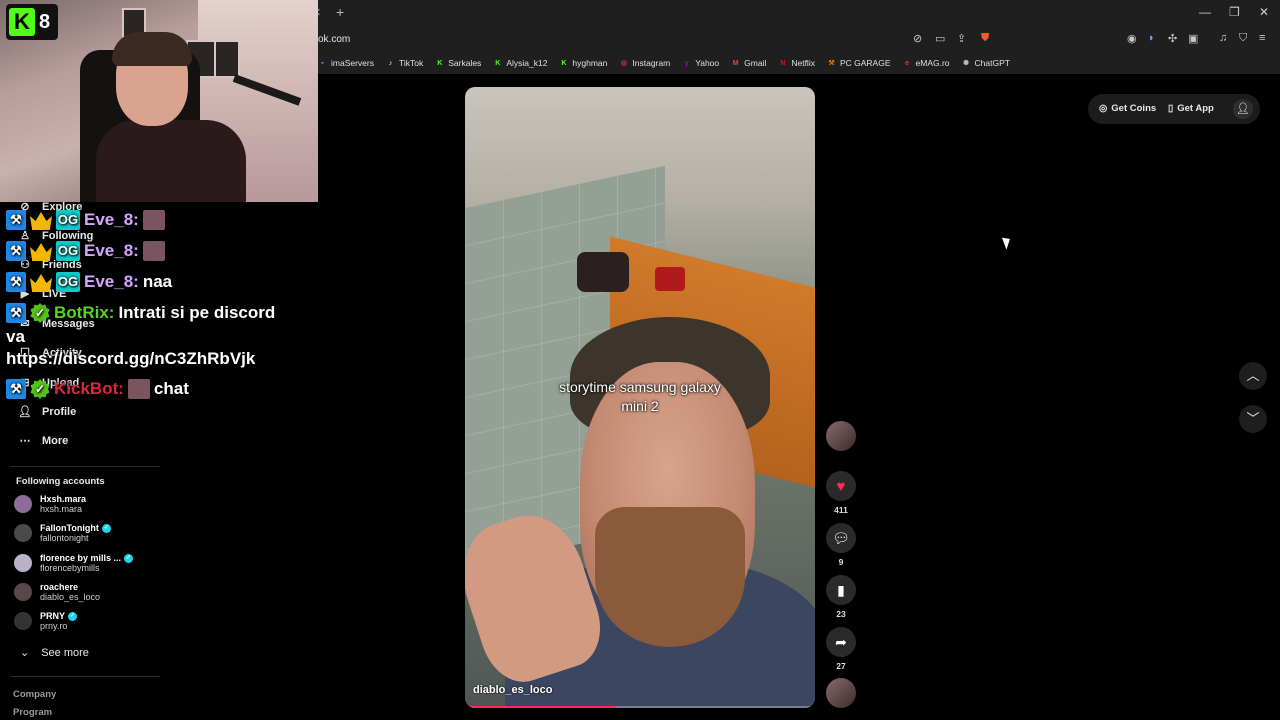  Describe the element at coordinates (1151, 38) in the screenshot. I see `wallet-icon: ◗` at that location.